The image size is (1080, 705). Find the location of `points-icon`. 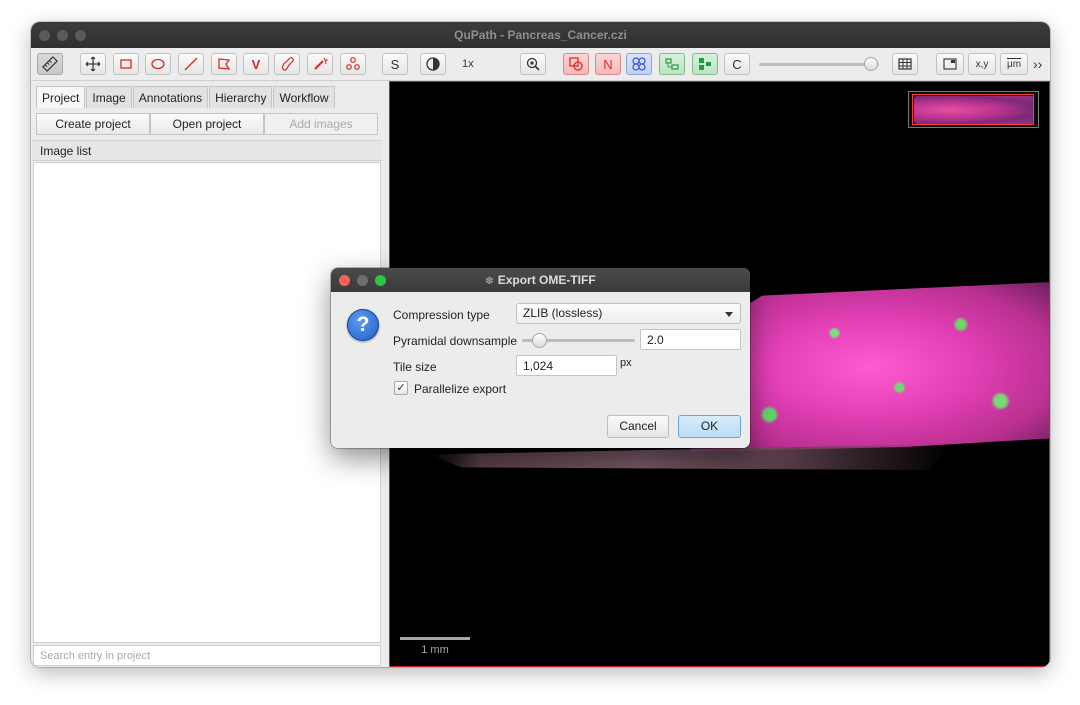

points-icon is located at coordinates (353, 63).